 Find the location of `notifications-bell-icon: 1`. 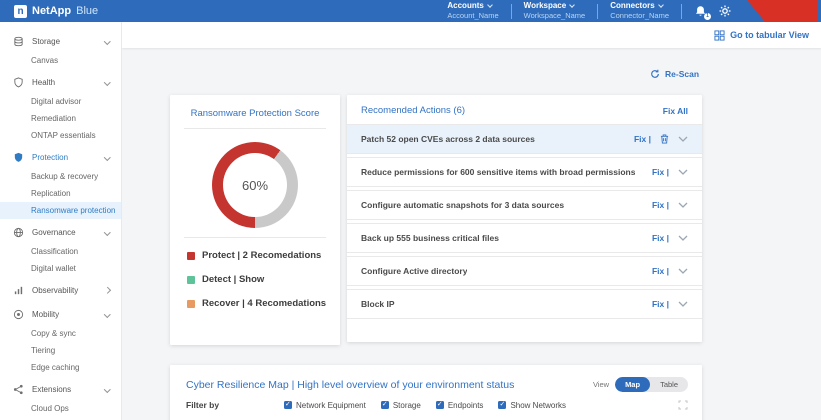

notifications-bell-icon: 1 is located at coordinates (702, 12).